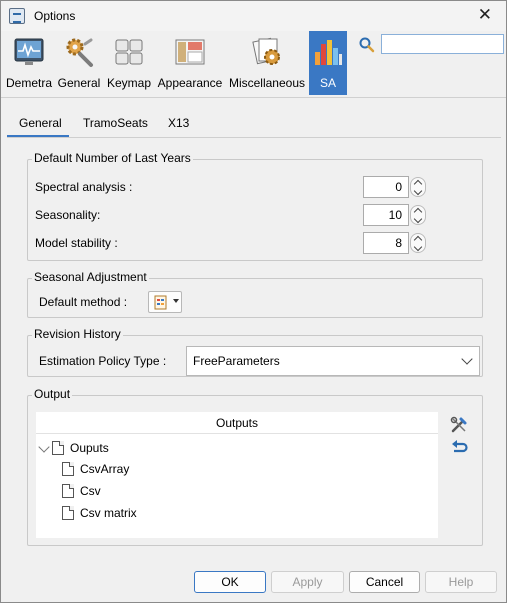 This screenshot has height=603, width=507. I want to click on seasonality-value: 10, so click(386, 215).